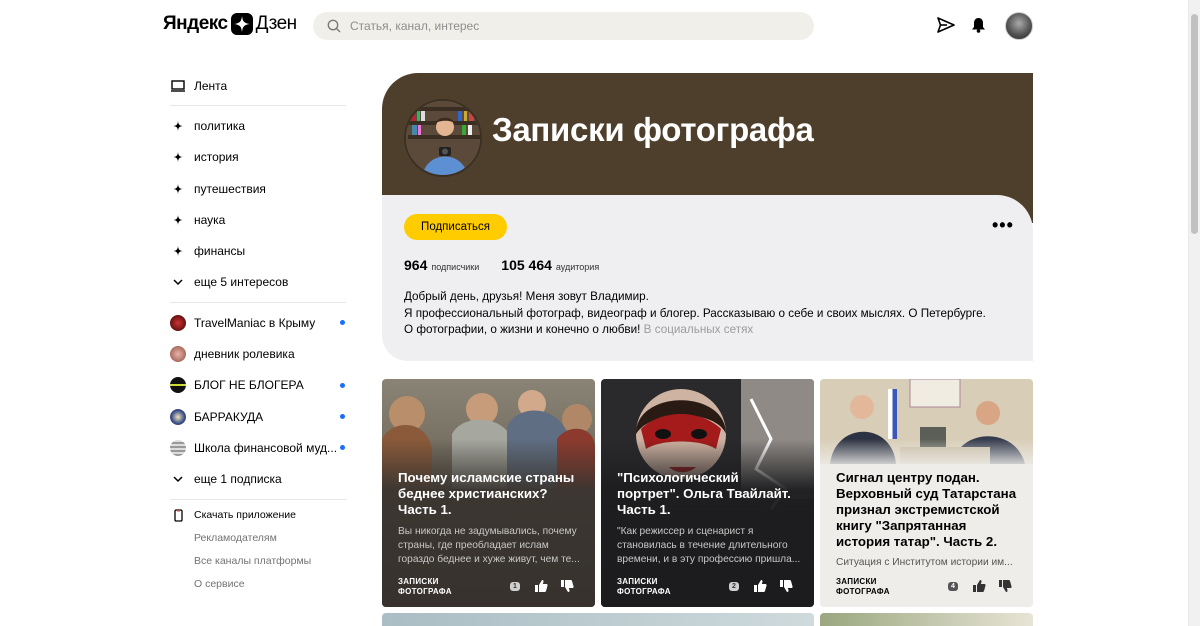 The width and height of the screenshot is (1200, 626). What do you see at coordinates (734, 586) in the screenshot?
I see `comments-badge: 2` at bounding box center [734, 586].